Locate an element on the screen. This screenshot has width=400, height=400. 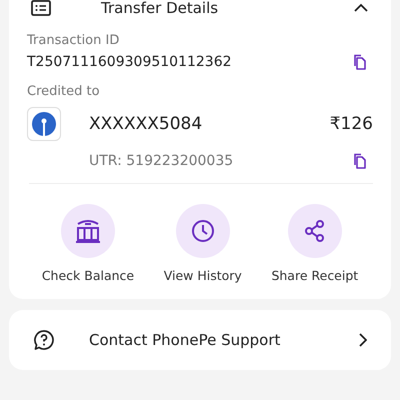
transaction-id-label: Transaction ID is located at coordinates (73, 40).